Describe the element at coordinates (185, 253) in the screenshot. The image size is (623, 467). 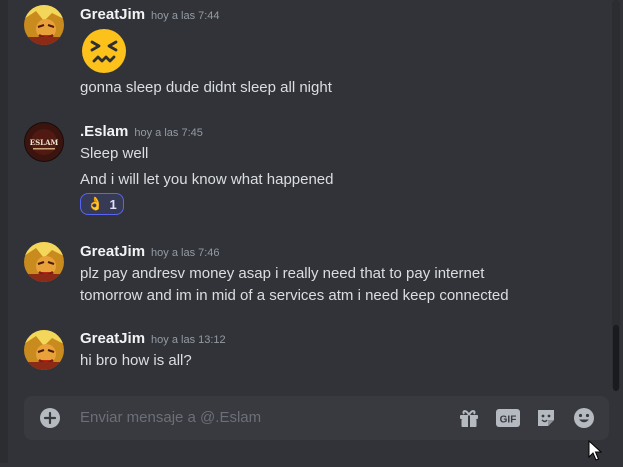
I see `message-timestamp: hoy a las 7:46` at that location.